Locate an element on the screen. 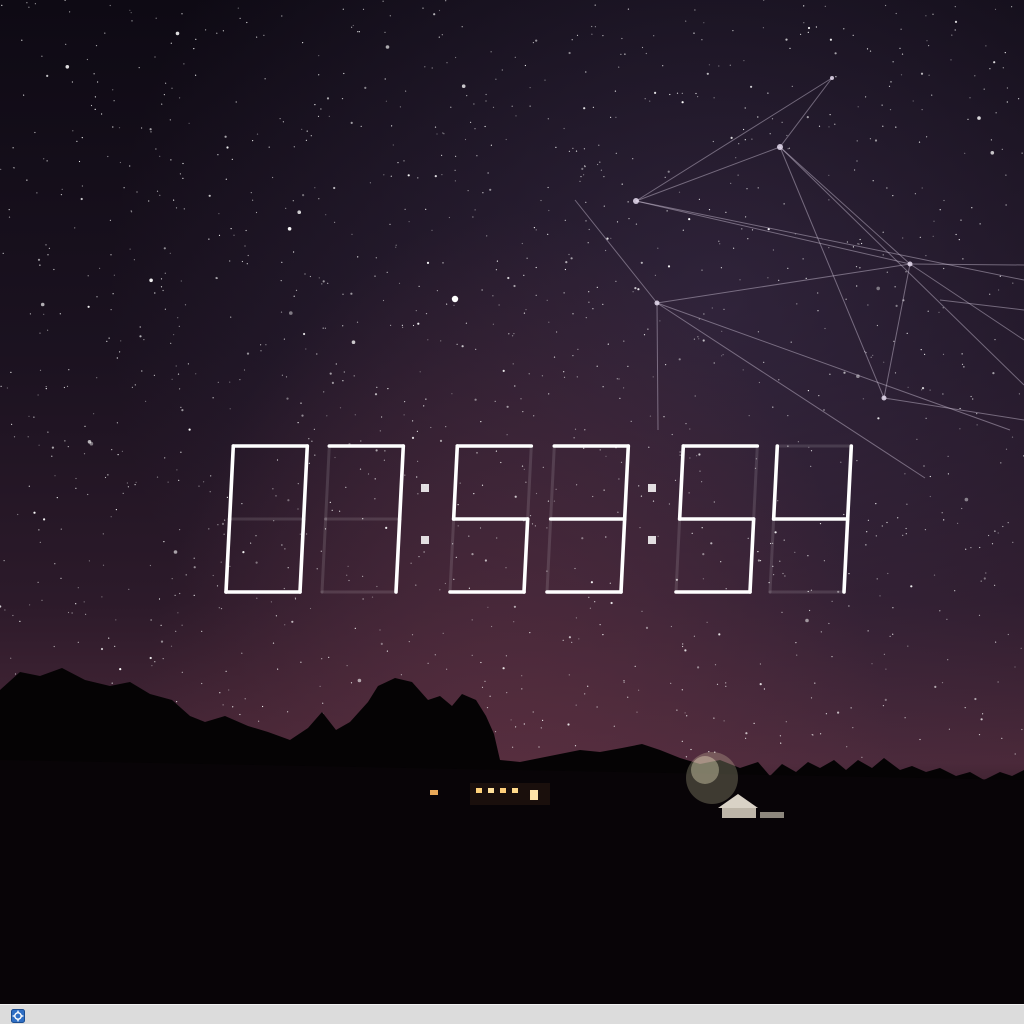 This screenshot has height=1024, width=1024. clock-display is located at coordinates (539, 519).